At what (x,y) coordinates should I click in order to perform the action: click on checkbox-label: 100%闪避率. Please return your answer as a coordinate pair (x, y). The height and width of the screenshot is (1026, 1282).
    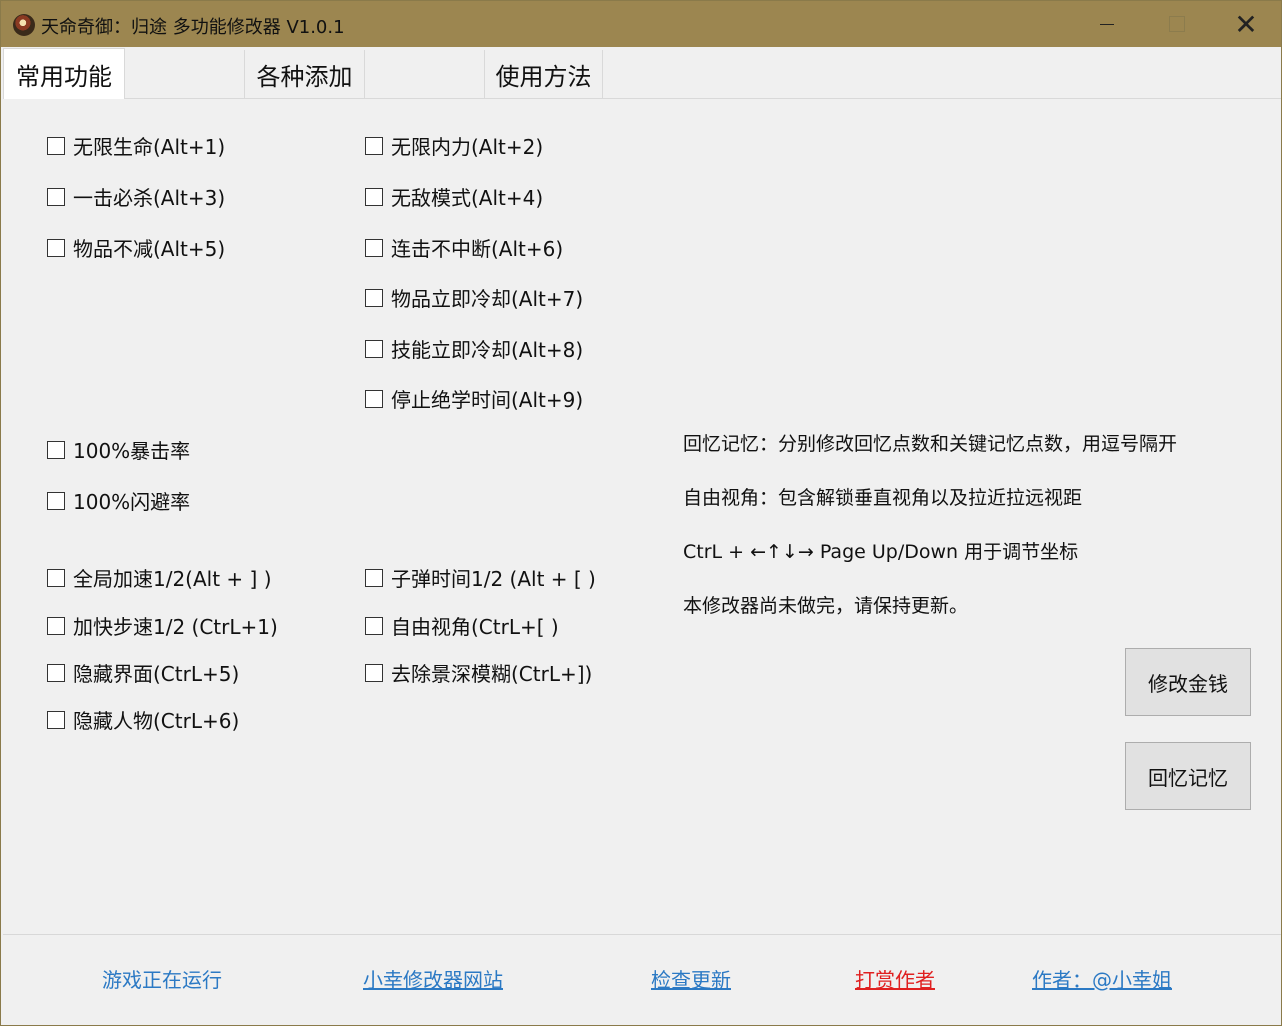
    Looking at the image, I should click on (132, 502).